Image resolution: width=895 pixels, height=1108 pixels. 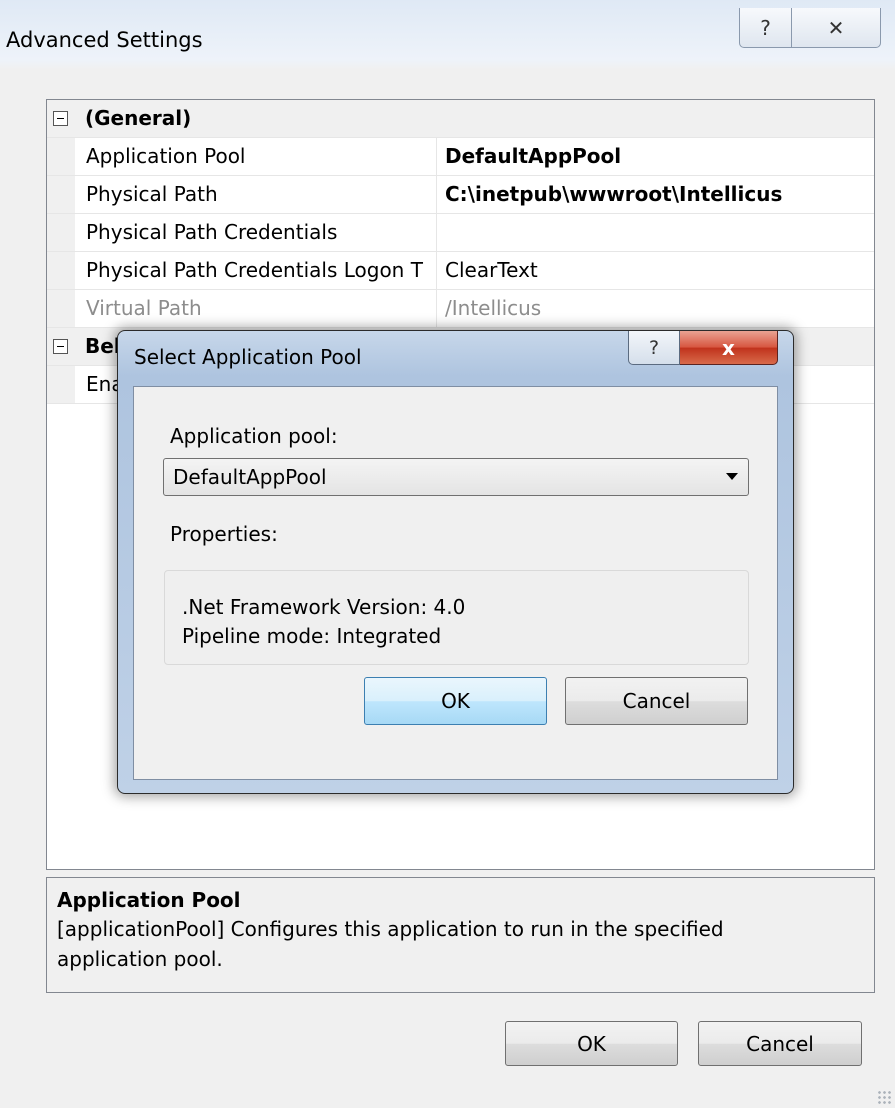 I want to click on framework-version-text: .Net Framework Version: 4.0, so click(x=324, y=607).